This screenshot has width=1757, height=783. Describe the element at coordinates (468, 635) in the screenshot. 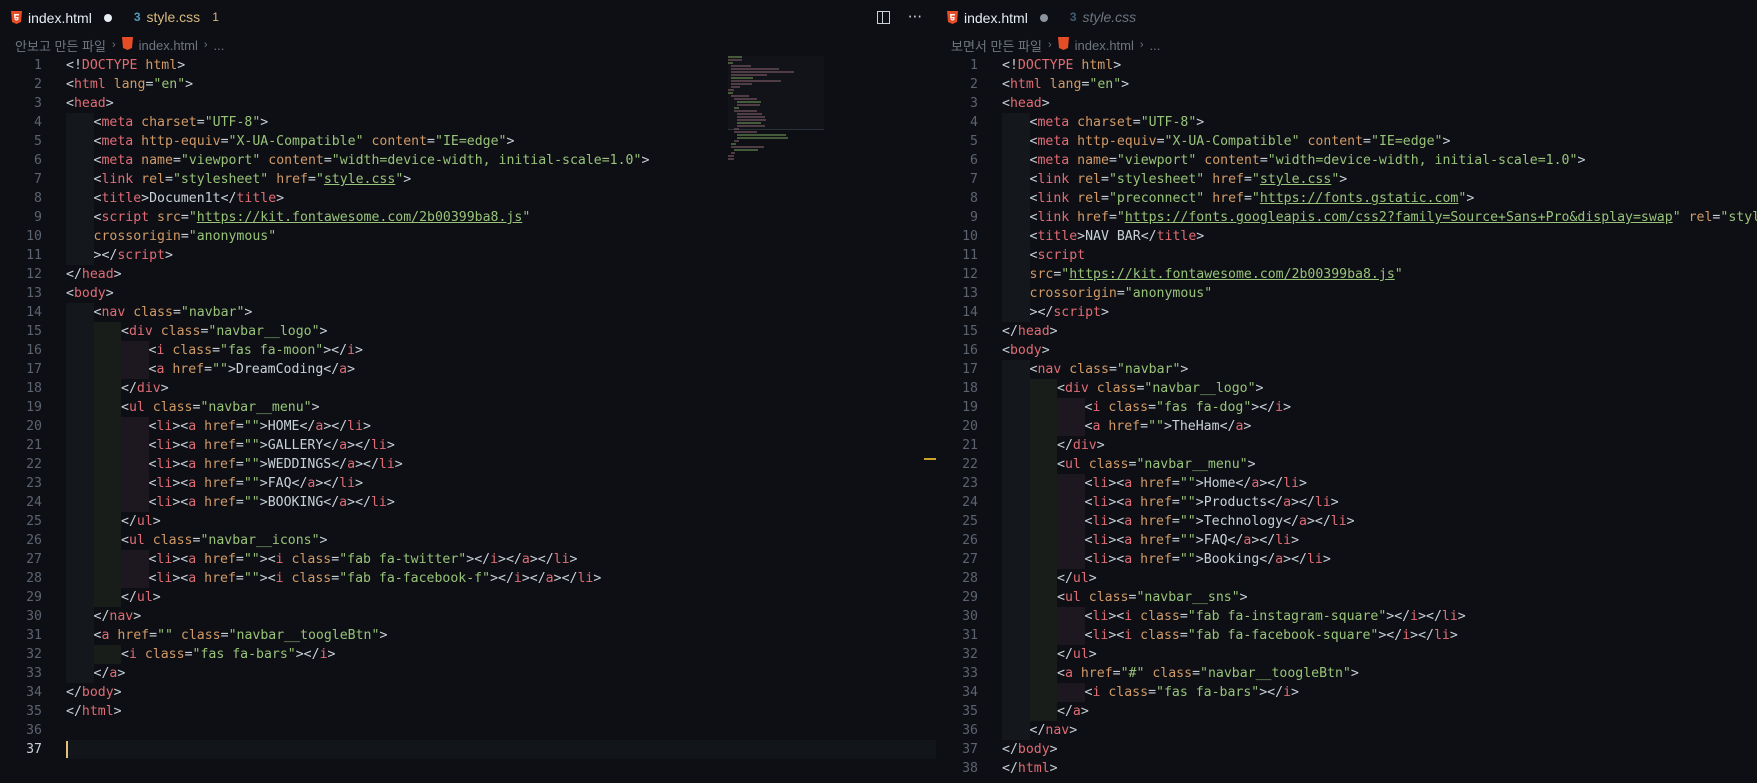

I see `code-line: 31 <a href="" class="navbar__toogleBtn">` at that location.